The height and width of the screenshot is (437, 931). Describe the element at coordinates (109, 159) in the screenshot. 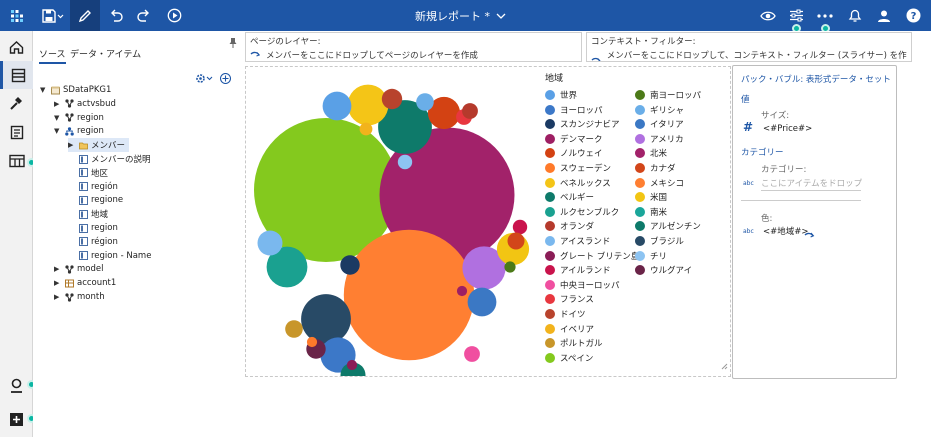

I see `tree-item: メンバーの説明` at that location.